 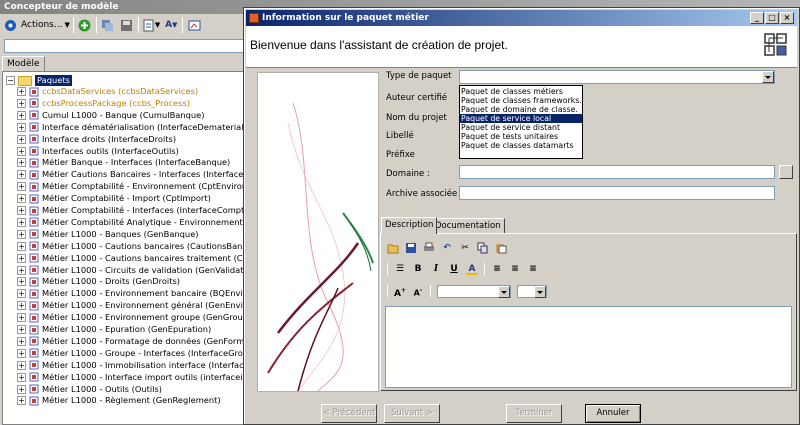 I want to click on close-button: ×, so click(x=787, y=18).